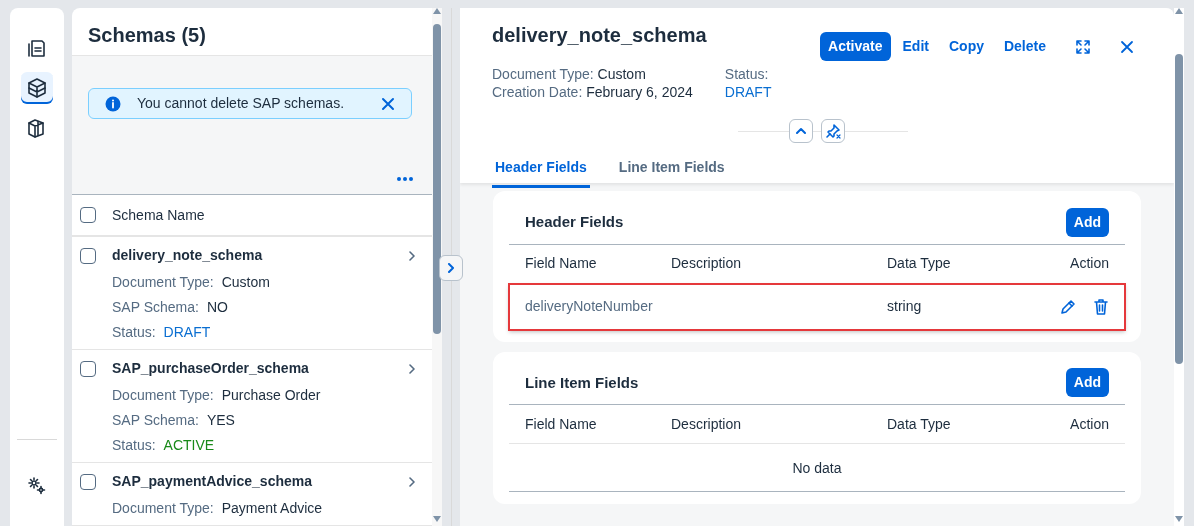 This screenshot has height=526, width=1194. Describe the element at coordinates (574, 222) in the screenshot. I see `section-title: Header Fields` at that location.